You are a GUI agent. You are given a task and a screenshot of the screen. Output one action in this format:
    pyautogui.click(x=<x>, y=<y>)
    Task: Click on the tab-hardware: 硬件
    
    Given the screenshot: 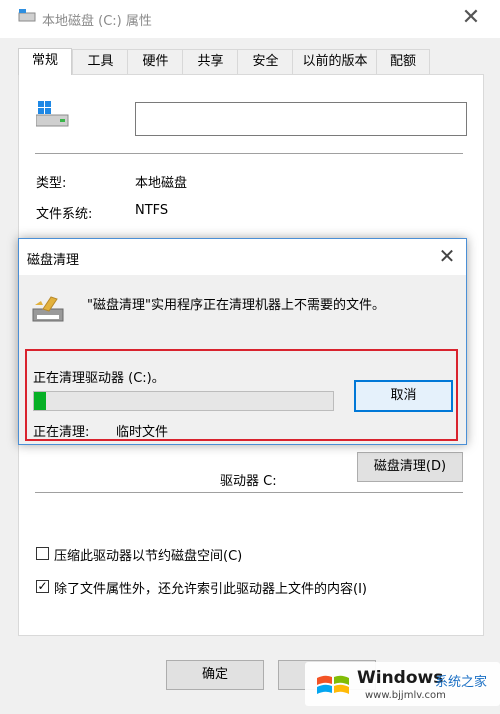 What is the action you would take?
    pyautogui.click(x=155, y=61)
    